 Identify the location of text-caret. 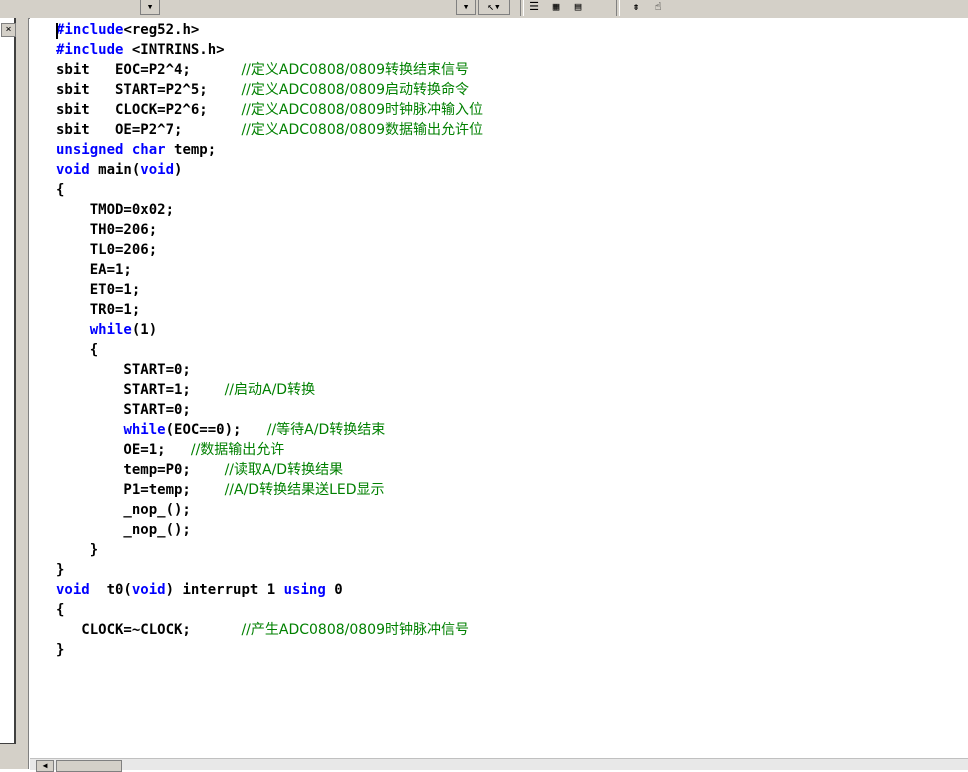
(57, 31).